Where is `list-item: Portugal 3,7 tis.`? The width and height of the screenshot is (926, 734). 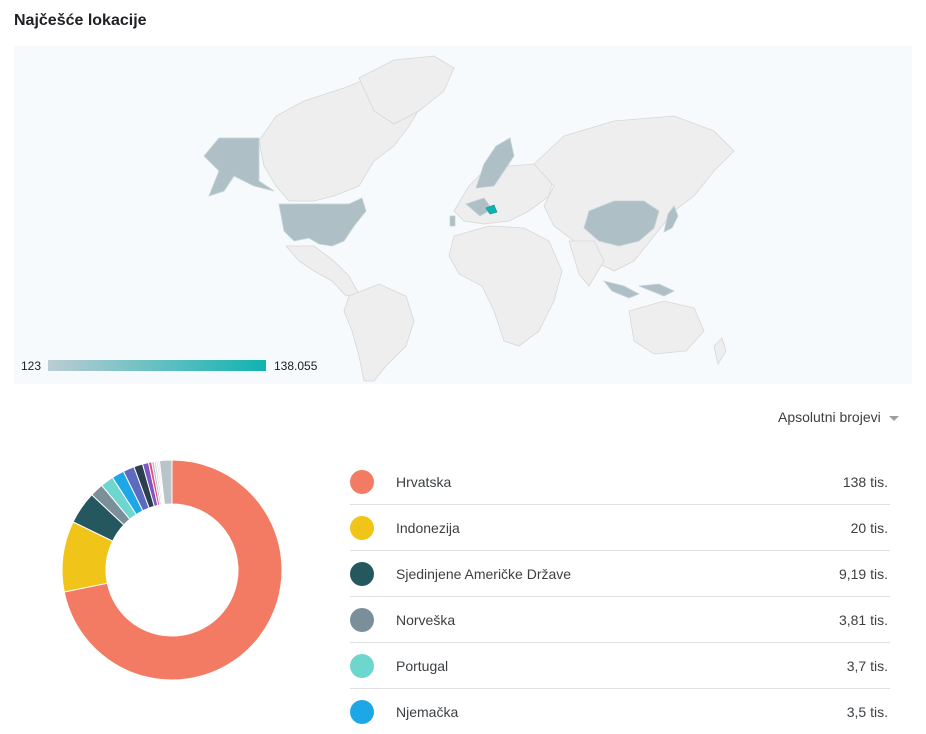 list-item: Portugal 3,7 tis. is located at coordinates (620, 666).